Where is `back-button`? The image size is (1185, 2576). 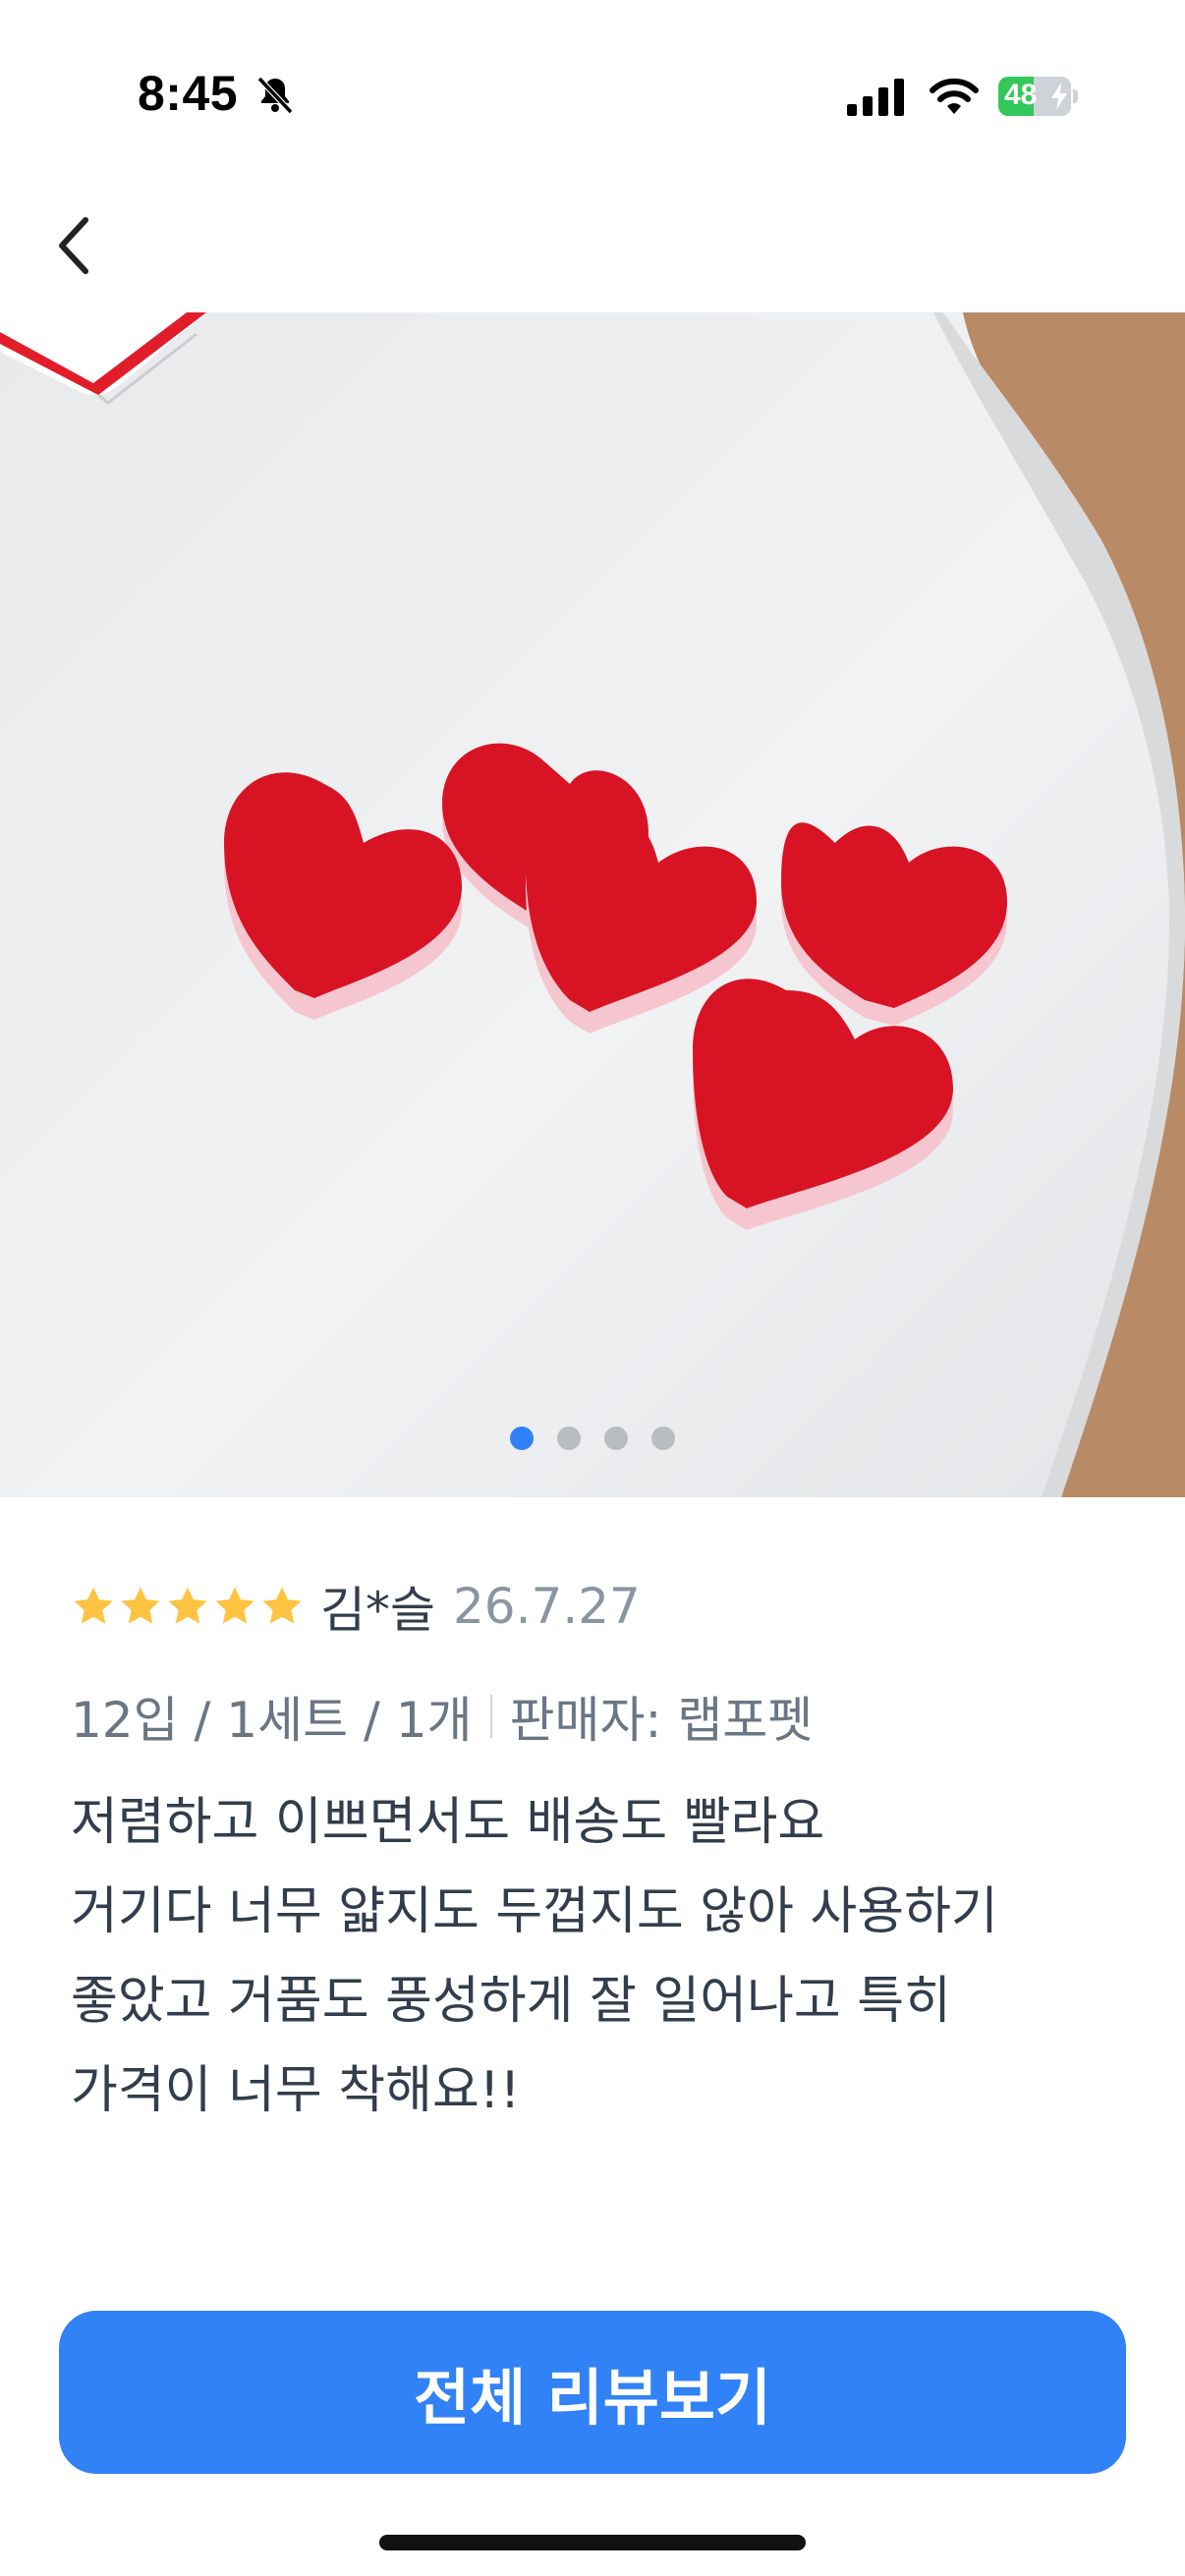
back-button is located at coordinates (74, 245).